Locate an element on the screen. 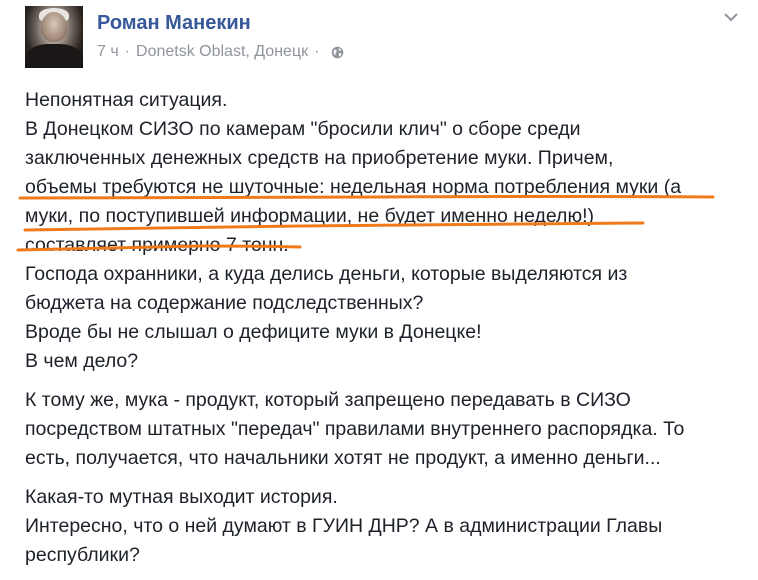 Image resolution: width=758 pixels, height=580 pixels. avatar is located at coordinates (54, 37).